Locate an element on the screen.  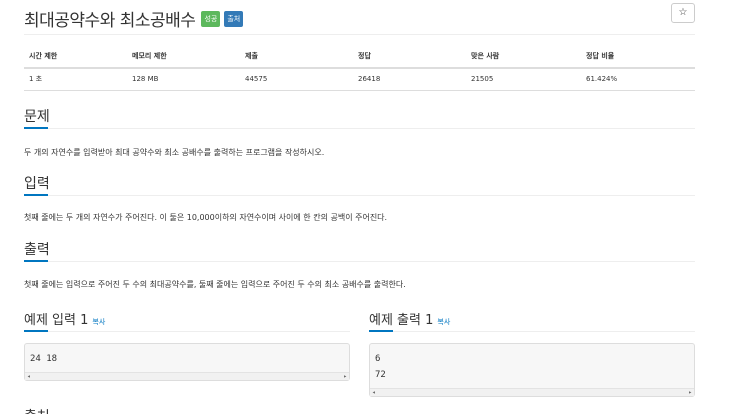
problem-header: 최대공약수와 최소공배수 성공 출처 is located at coordinates (134, 18).